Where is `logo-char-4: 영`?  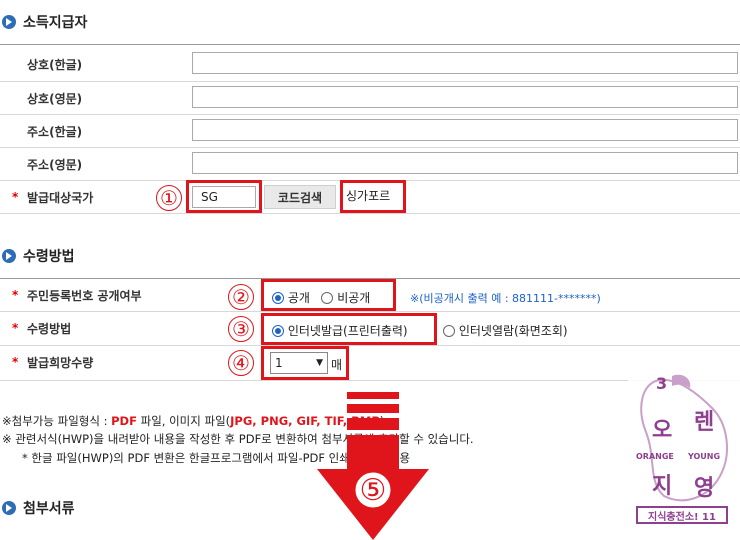
logo-char-4: 영 is located at coordinates (704, 488).